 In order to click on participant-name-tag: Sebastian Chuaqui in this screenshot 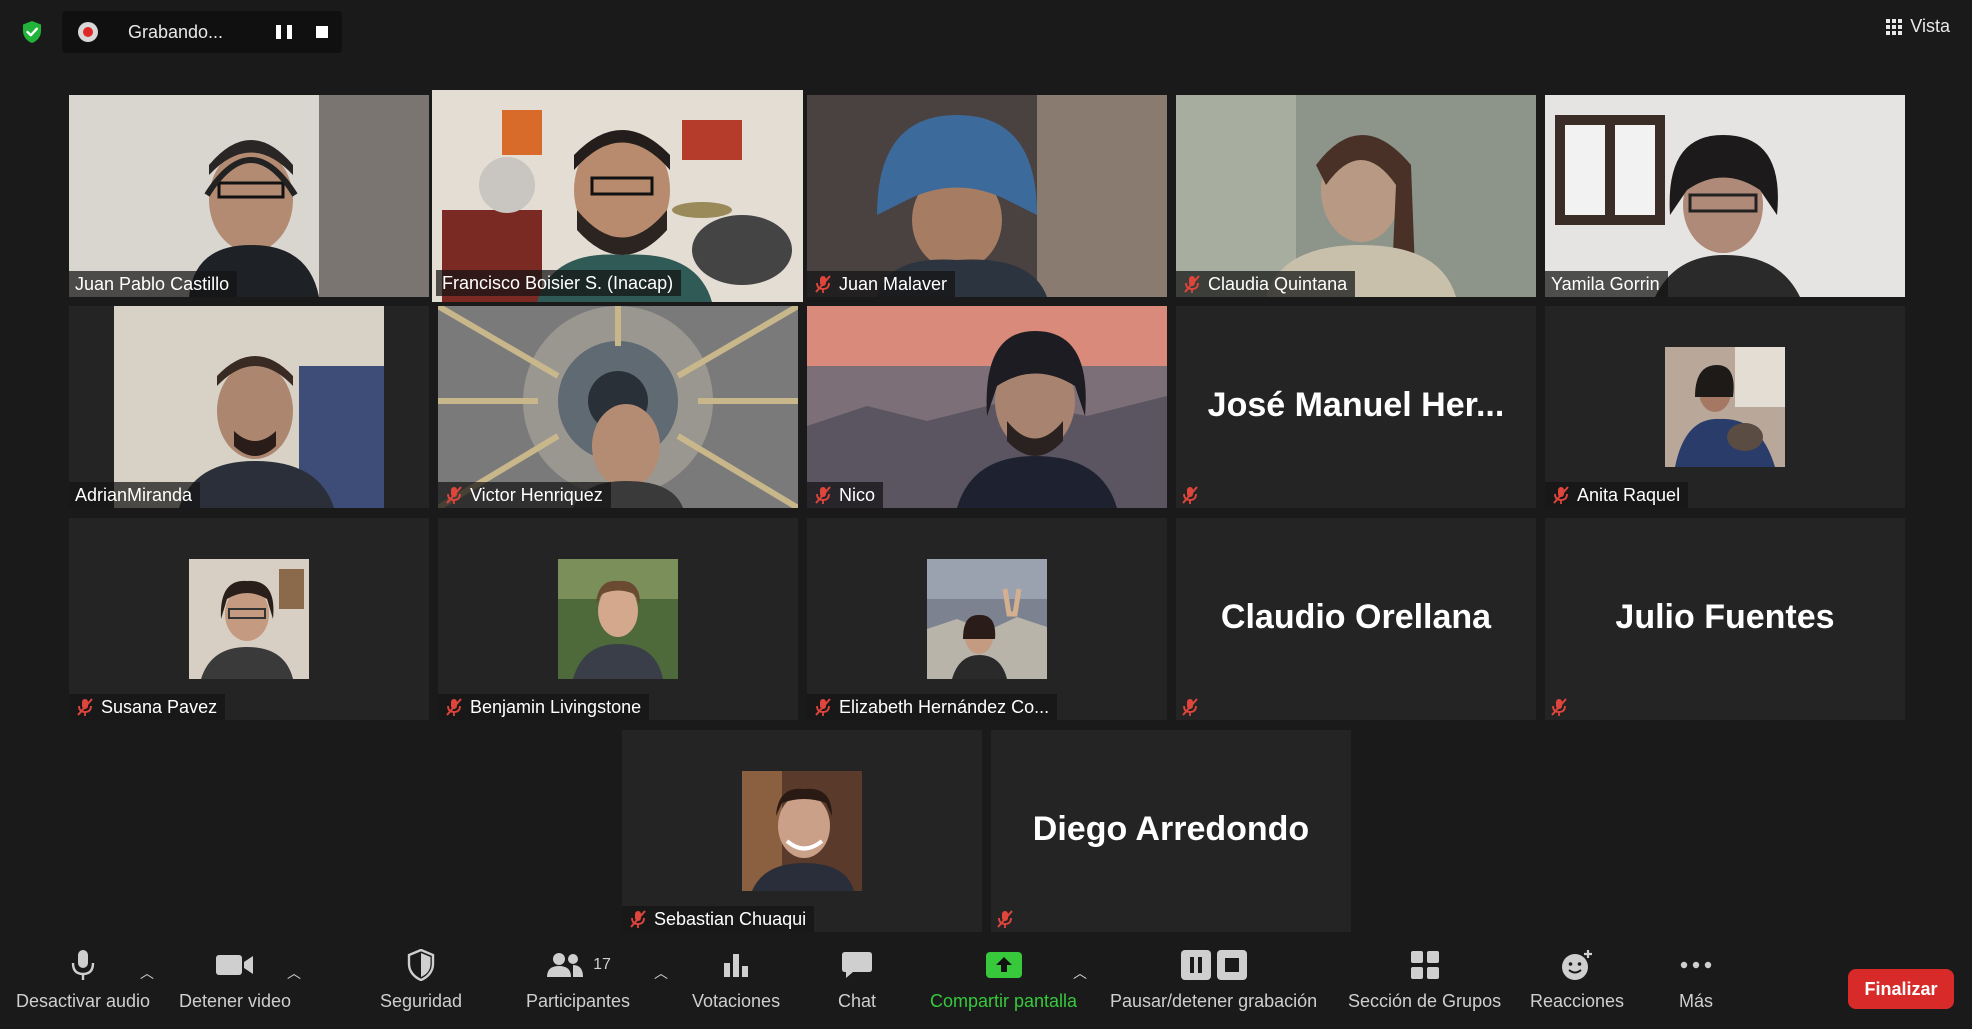, I will do `click(718, 919)`.